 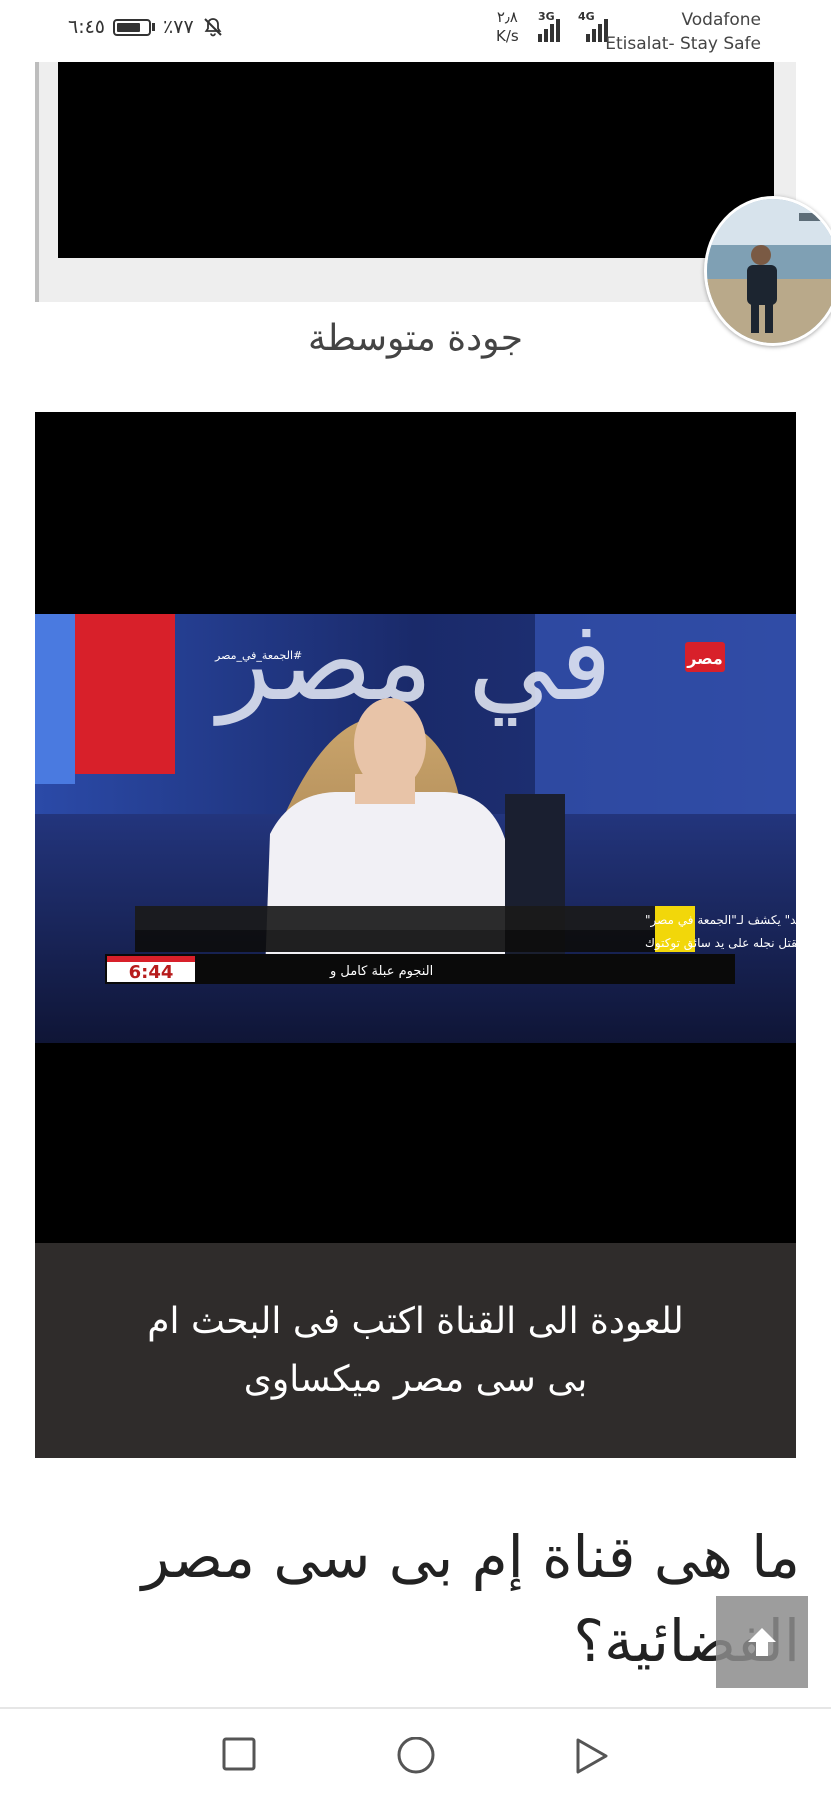 I want to click on top-video-player, so click(x=416, y=160).